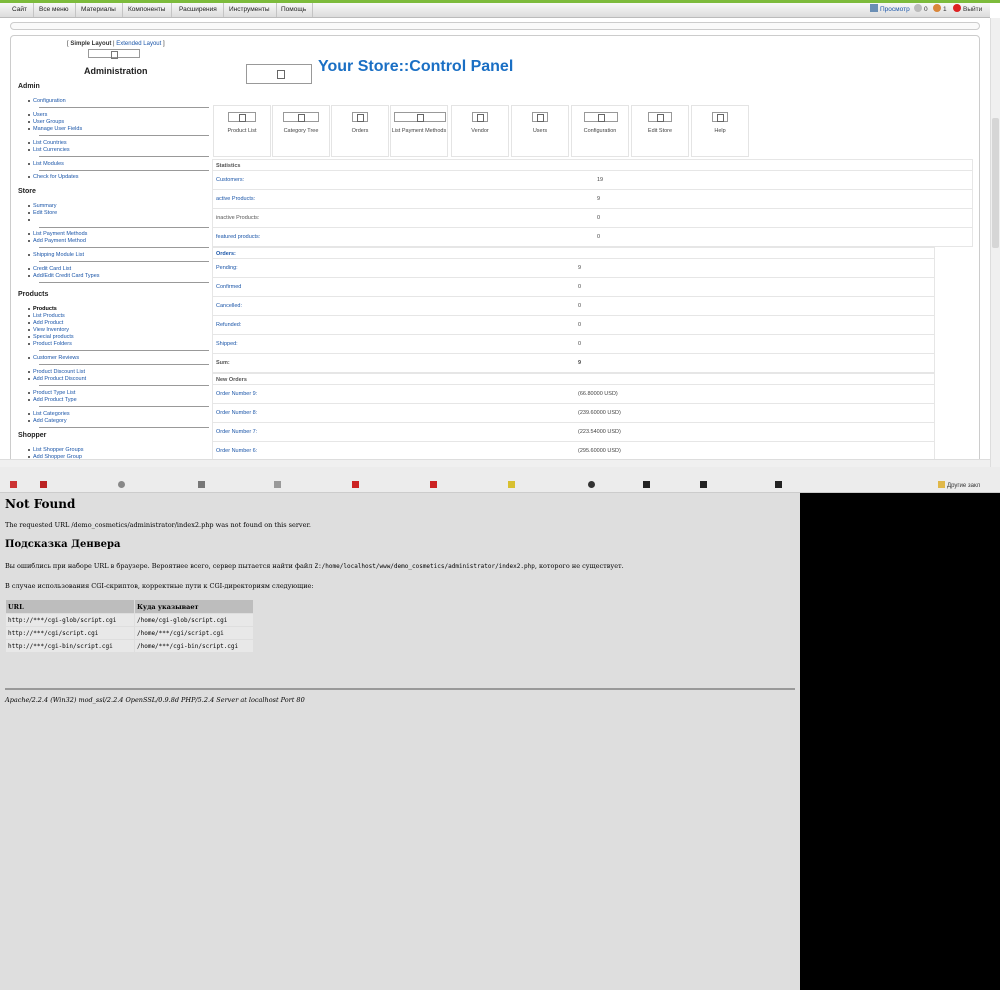  What do you see at coordinates (573, 344) in the screenshot?
I see `table-row: Shipped: 0` at bounding box center [573, 344].